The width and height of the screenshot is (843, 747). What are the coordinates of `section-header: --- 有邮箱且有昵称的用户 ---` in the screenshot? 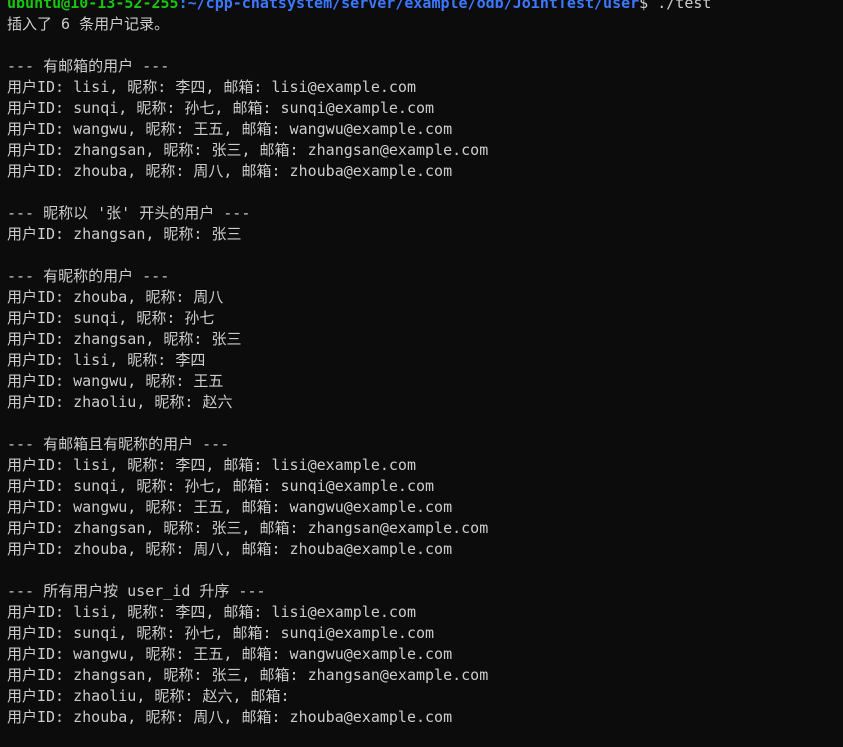 It's located at (118, 444).